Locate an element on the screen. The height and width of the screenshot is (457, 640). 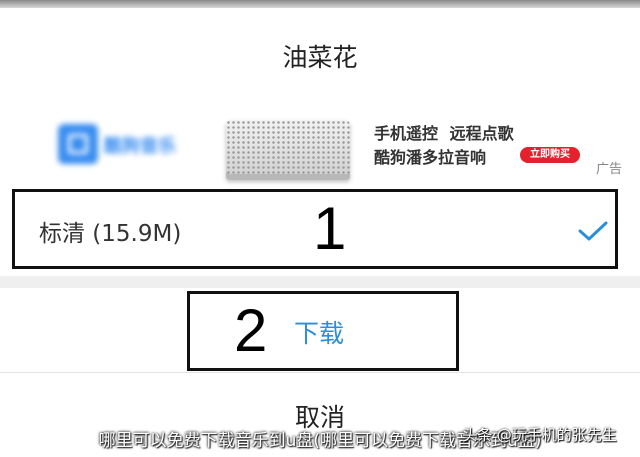
ad-headline: 手机遥控 远程点歌 is located at coordinates (444, 133).